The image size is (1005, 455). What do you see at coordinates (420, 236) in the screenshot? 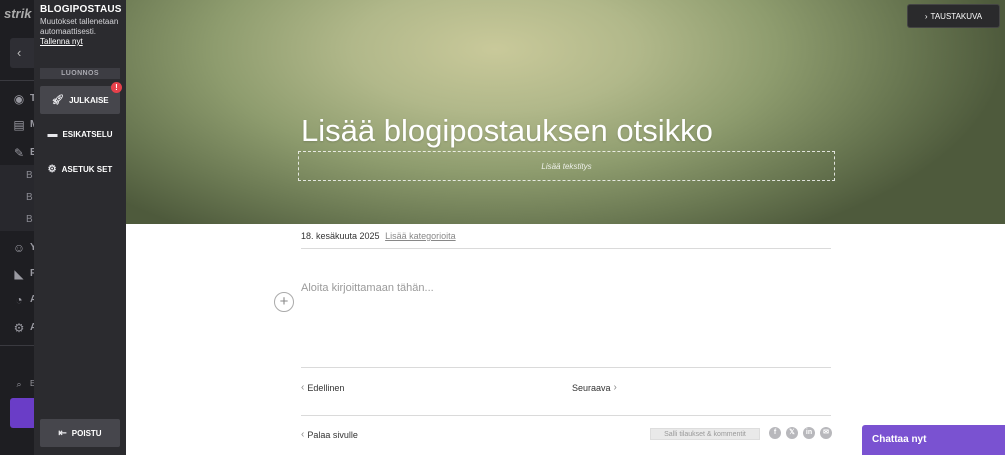
I see `add-category-link: Lisää kategorioita` at bounding box center [420, 236].